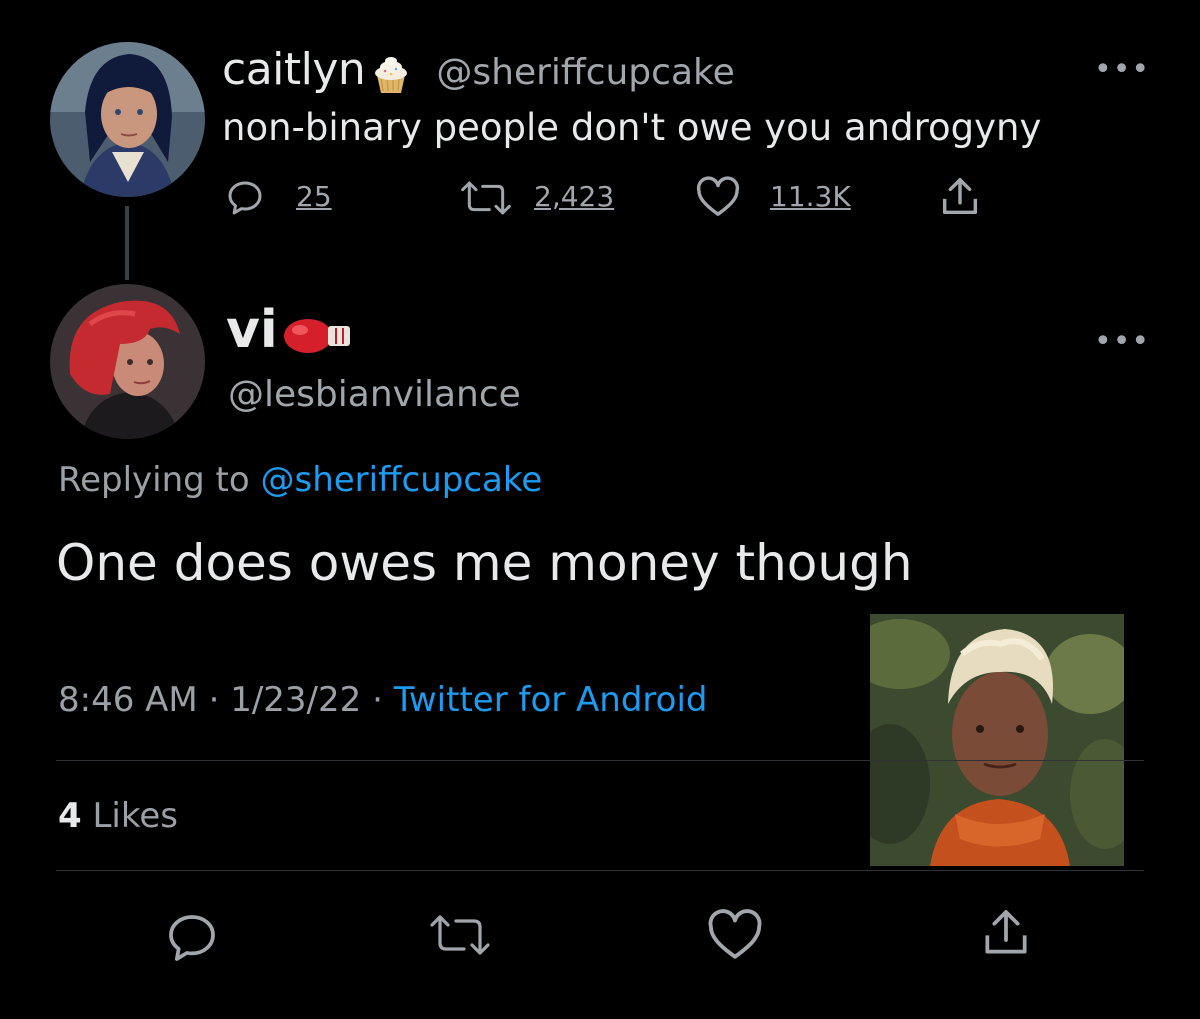  What do you see at coordinates (295, 700) in the screenshot?
I see `tweet-date: 1/23/22` at bounding box center [295, 700].